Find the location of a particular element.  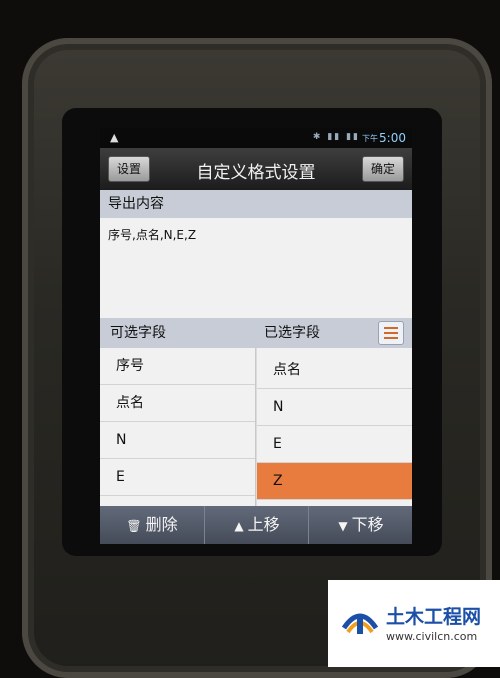

settings-button: 设置 is located at coordinates (129, 169).